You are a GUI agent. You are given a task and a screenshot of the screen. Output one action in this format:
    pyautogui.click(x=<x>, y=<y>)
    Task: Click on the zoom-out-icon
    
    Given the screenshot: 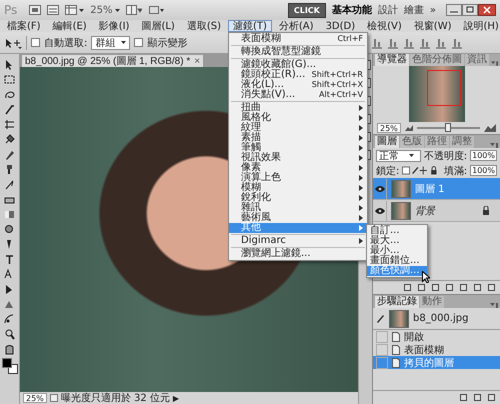 What is the action you would take?
    pyautogui.click(x=408, y=128)
    